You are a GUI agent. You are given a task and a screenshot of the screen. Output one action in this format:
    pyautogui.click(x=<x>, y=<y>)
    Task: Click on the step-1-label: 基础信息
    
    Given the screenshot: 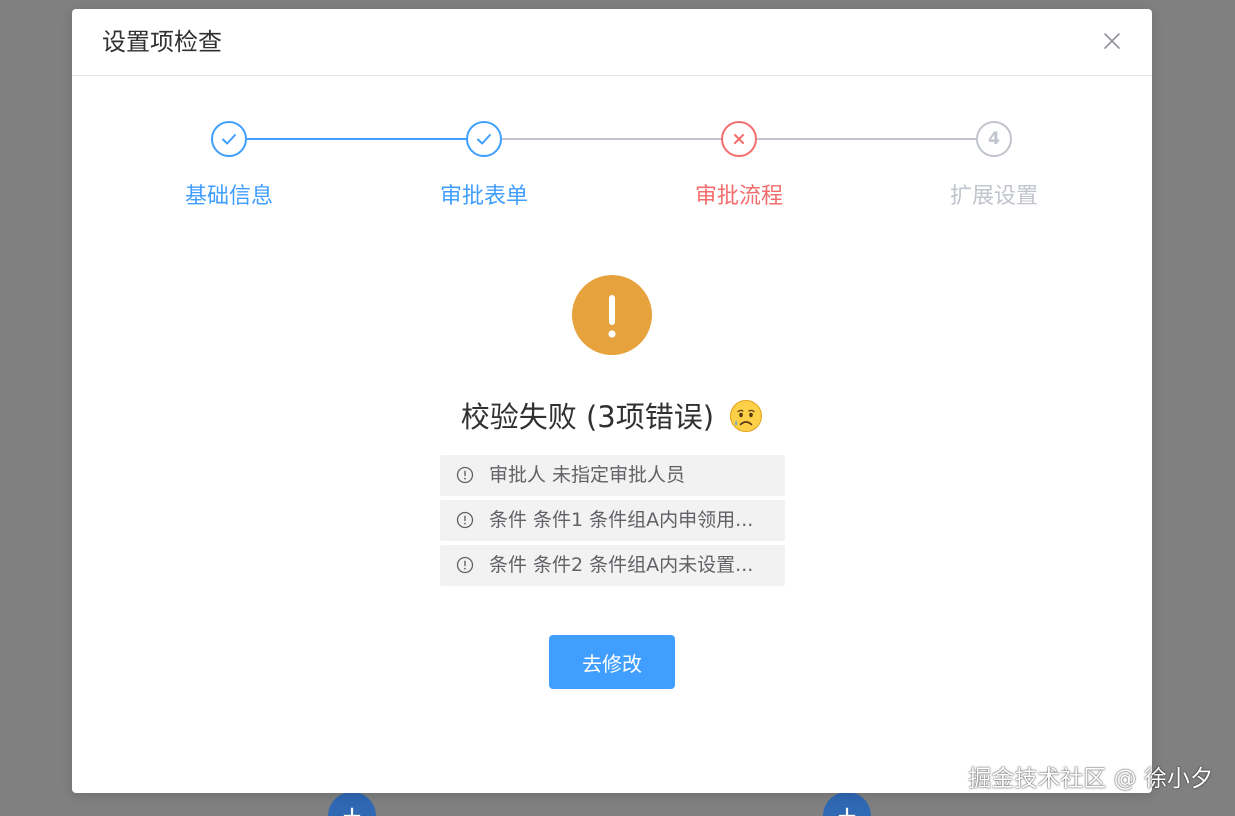 What is the action you would take?
    pyautogui.click(x=228, y=196)
    